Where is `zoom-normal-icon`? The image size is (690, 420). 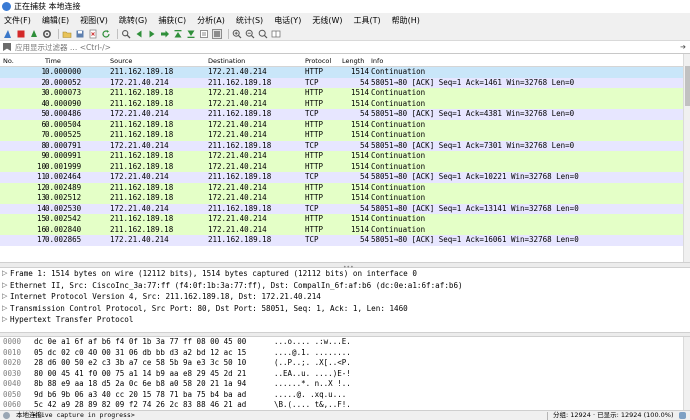 zoom-normal-icon is located at coordinates (263, 34).